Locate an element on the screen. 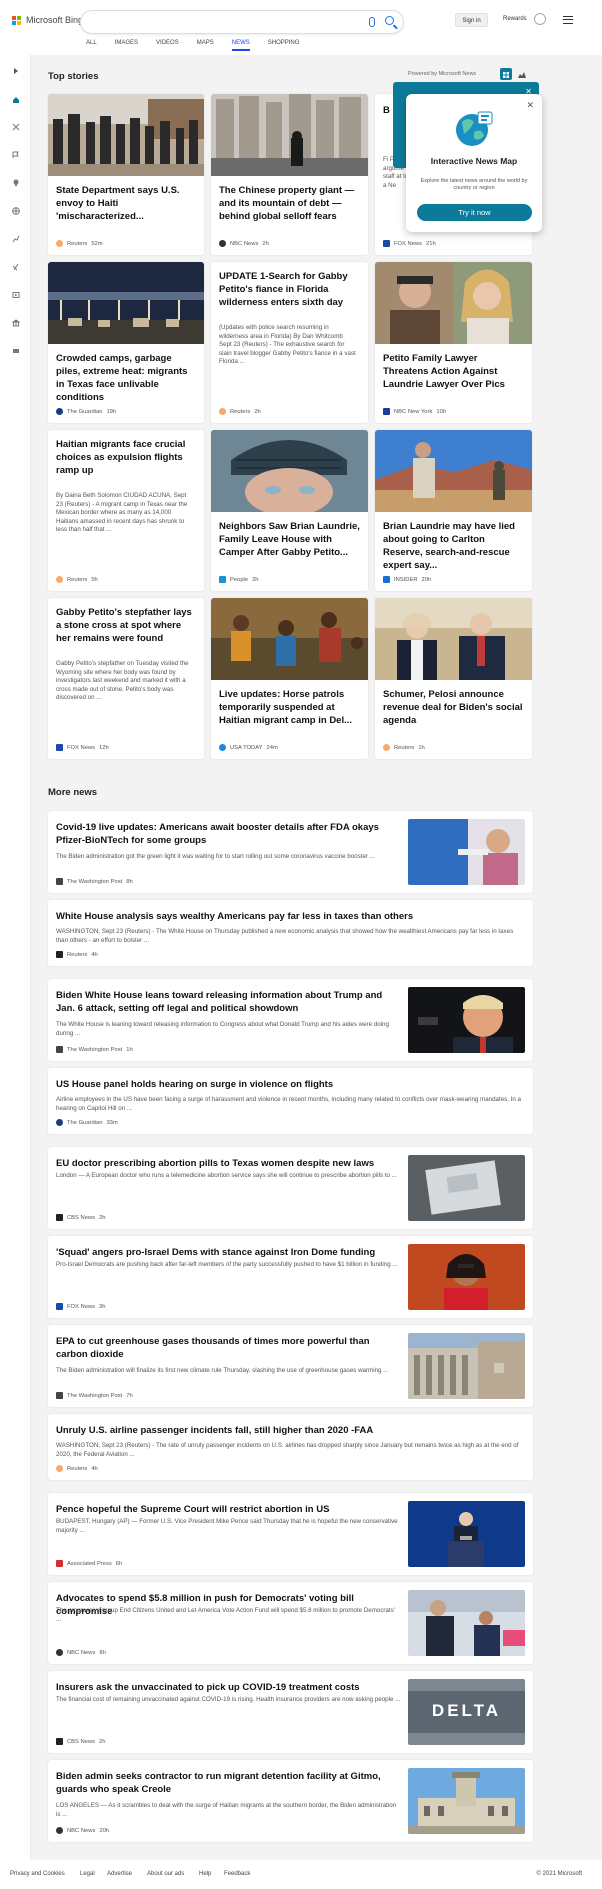  science-icon is located at coordinates (16, 267).